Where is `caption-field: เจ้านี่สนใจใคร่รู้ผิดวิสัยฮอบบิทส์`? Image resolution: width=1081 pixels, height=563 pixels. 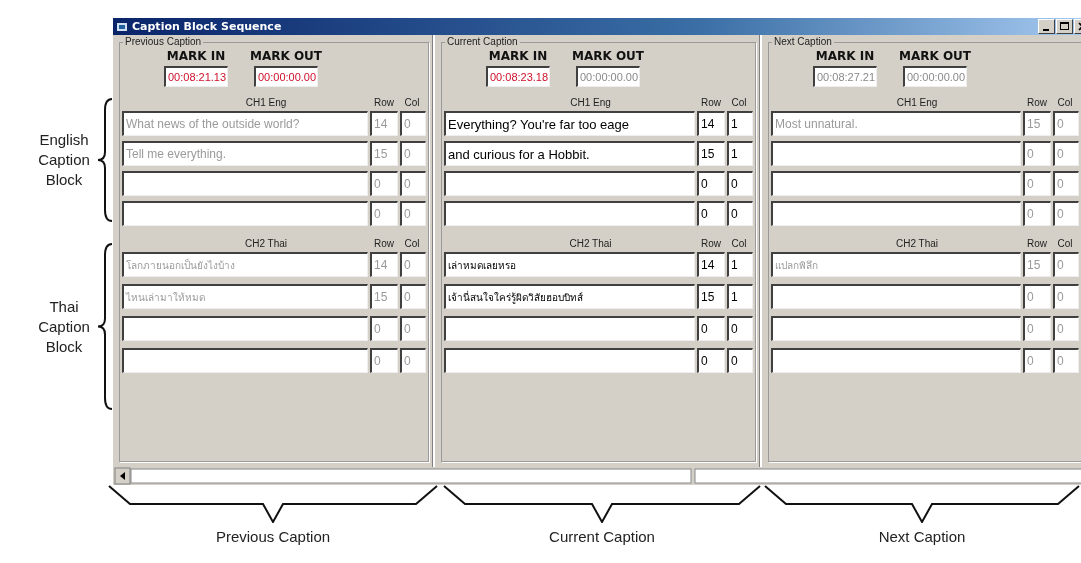 caption-field: เจ้านี่สนใจใคร่รู้ผิดวิสัยฮอบบิทส์ is located at coordinates (569, 296).